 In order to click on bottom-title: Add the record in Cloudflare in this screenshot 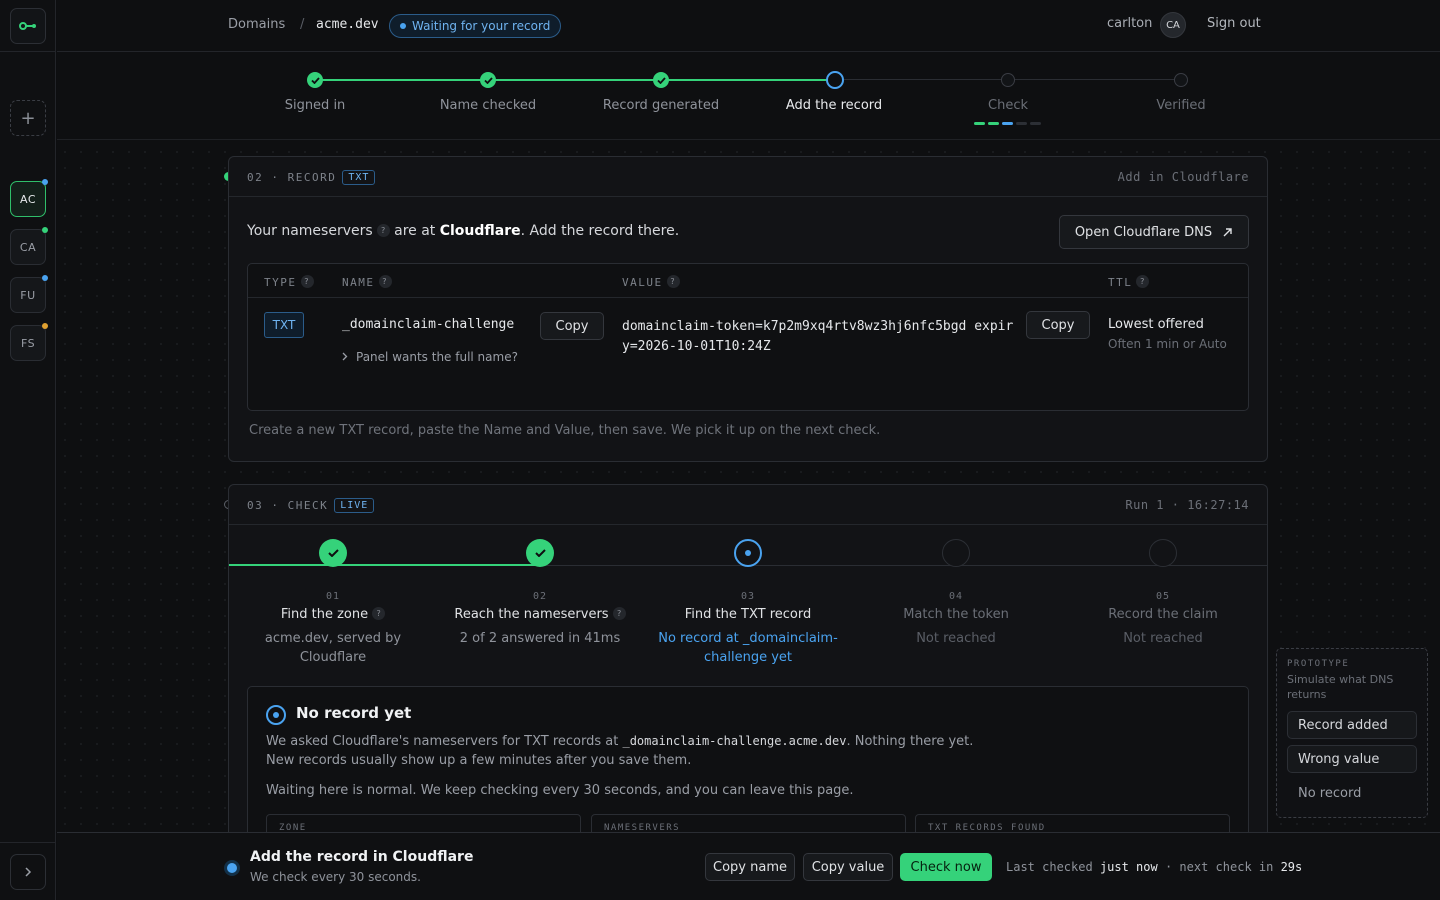, I will do `click(362, 857)`.